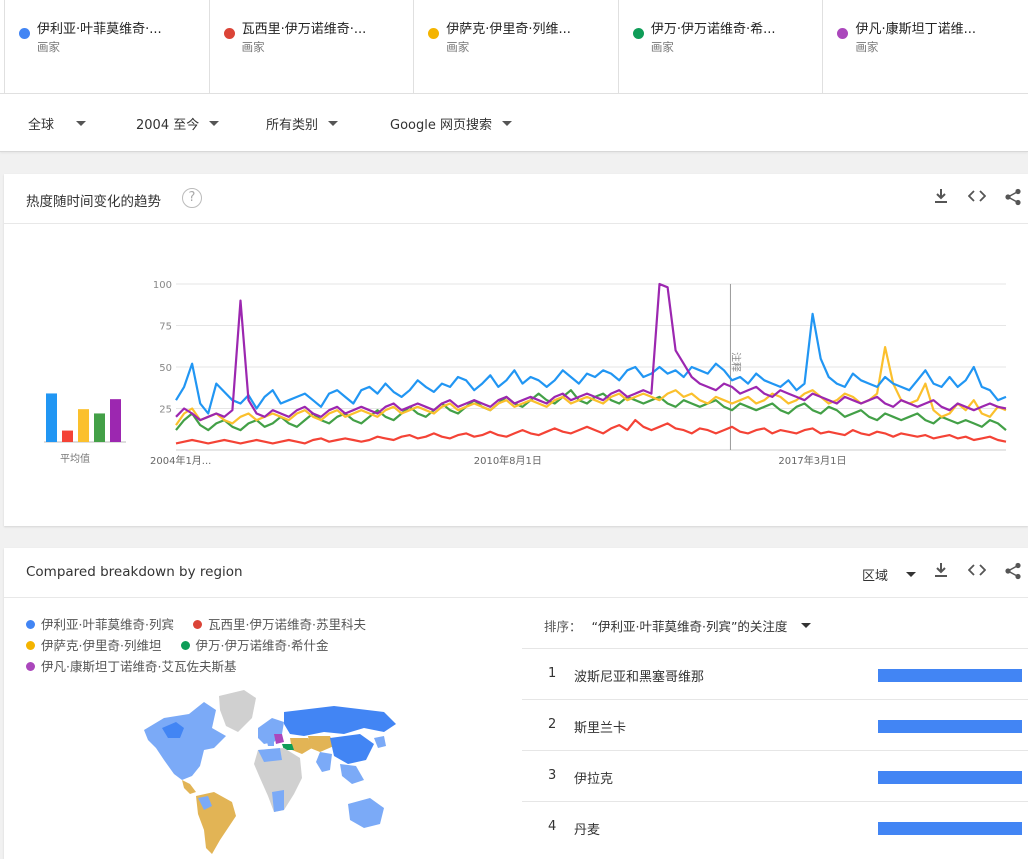 Image resolution: width=1028 pixels, height=859 pixels. What do you see at coordinates (875, 576) in the screenshot?
I see `region-view-label: 区域` at bounding box center [875, 576].